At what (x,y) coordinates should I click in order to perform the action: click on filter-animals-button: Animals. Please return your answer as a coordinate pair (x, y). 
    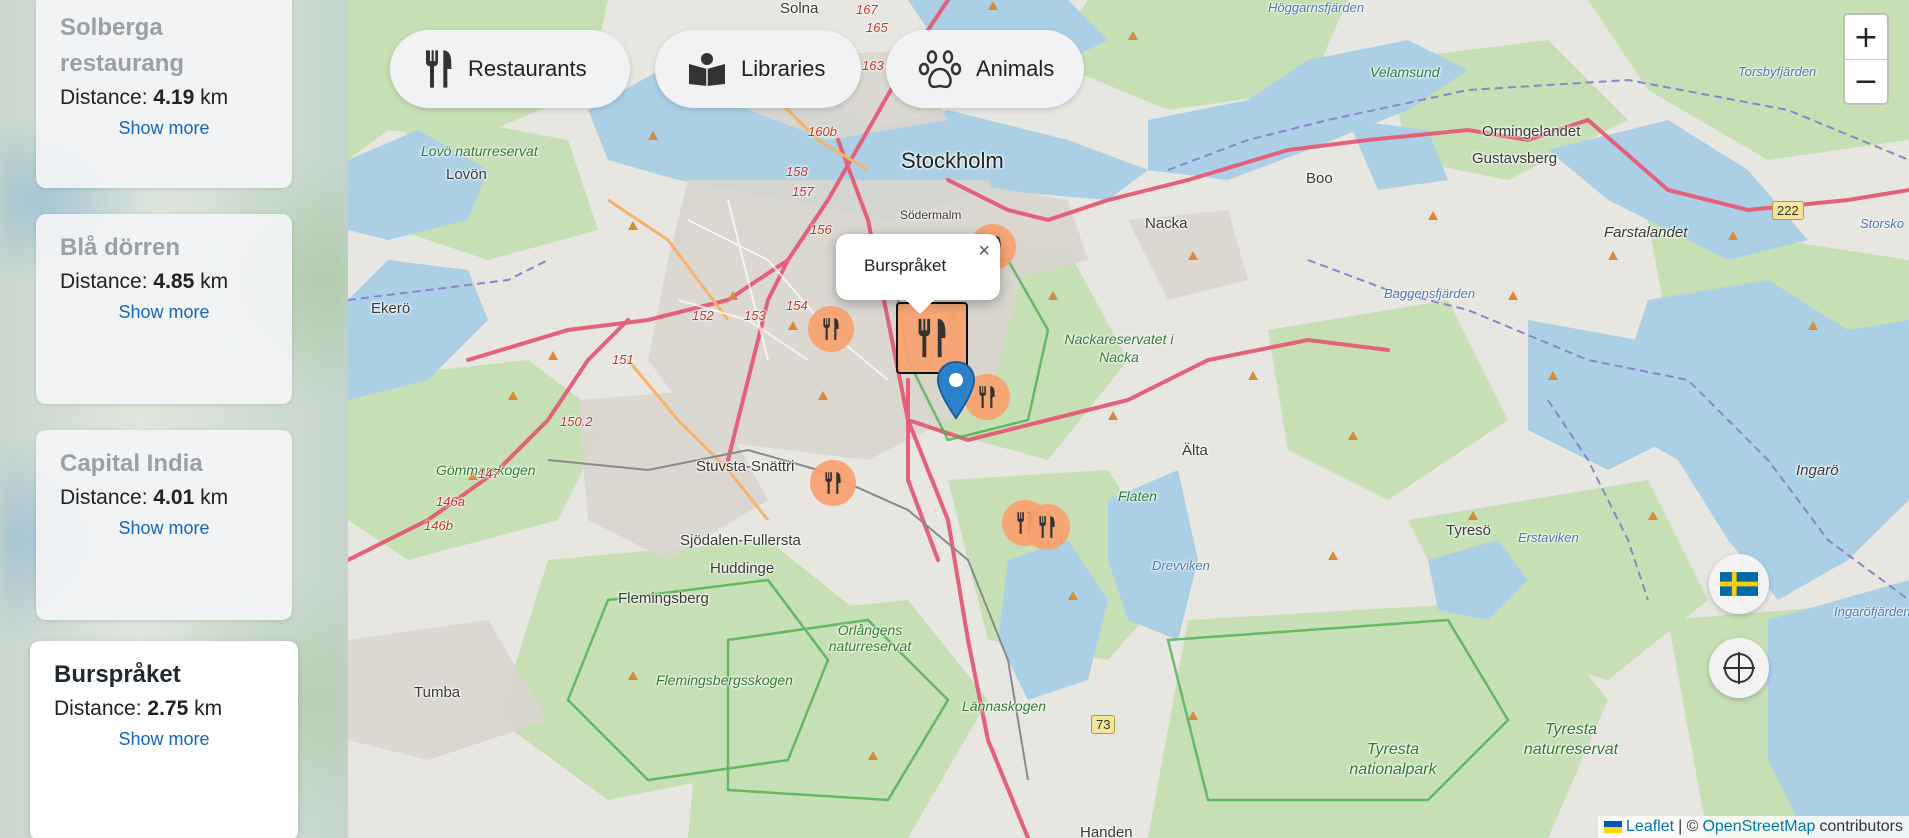
    Looking at the image, I should click on (985, 69).